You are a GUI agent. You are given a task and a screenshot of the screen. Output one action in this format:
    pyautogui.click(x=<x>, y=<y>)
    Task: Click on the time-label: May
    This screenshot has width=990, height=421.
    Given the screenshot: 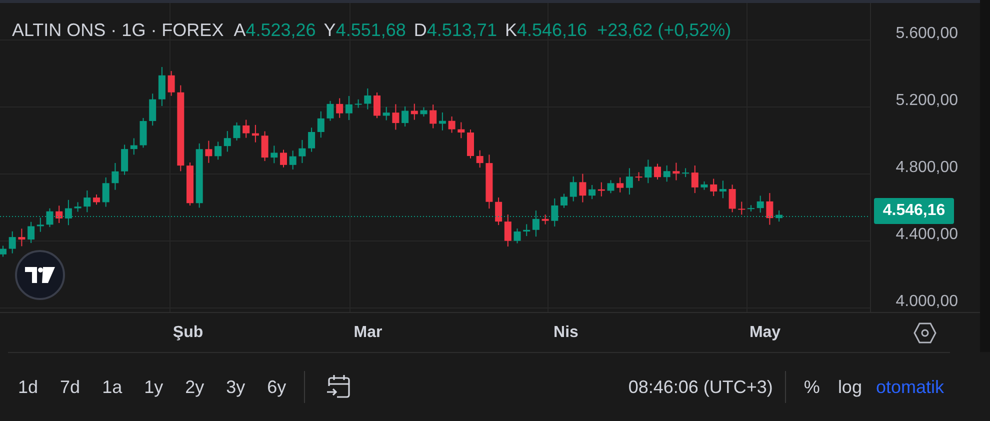 What is the action you would take?
    pyautogui.click(x=765, y=333)
    